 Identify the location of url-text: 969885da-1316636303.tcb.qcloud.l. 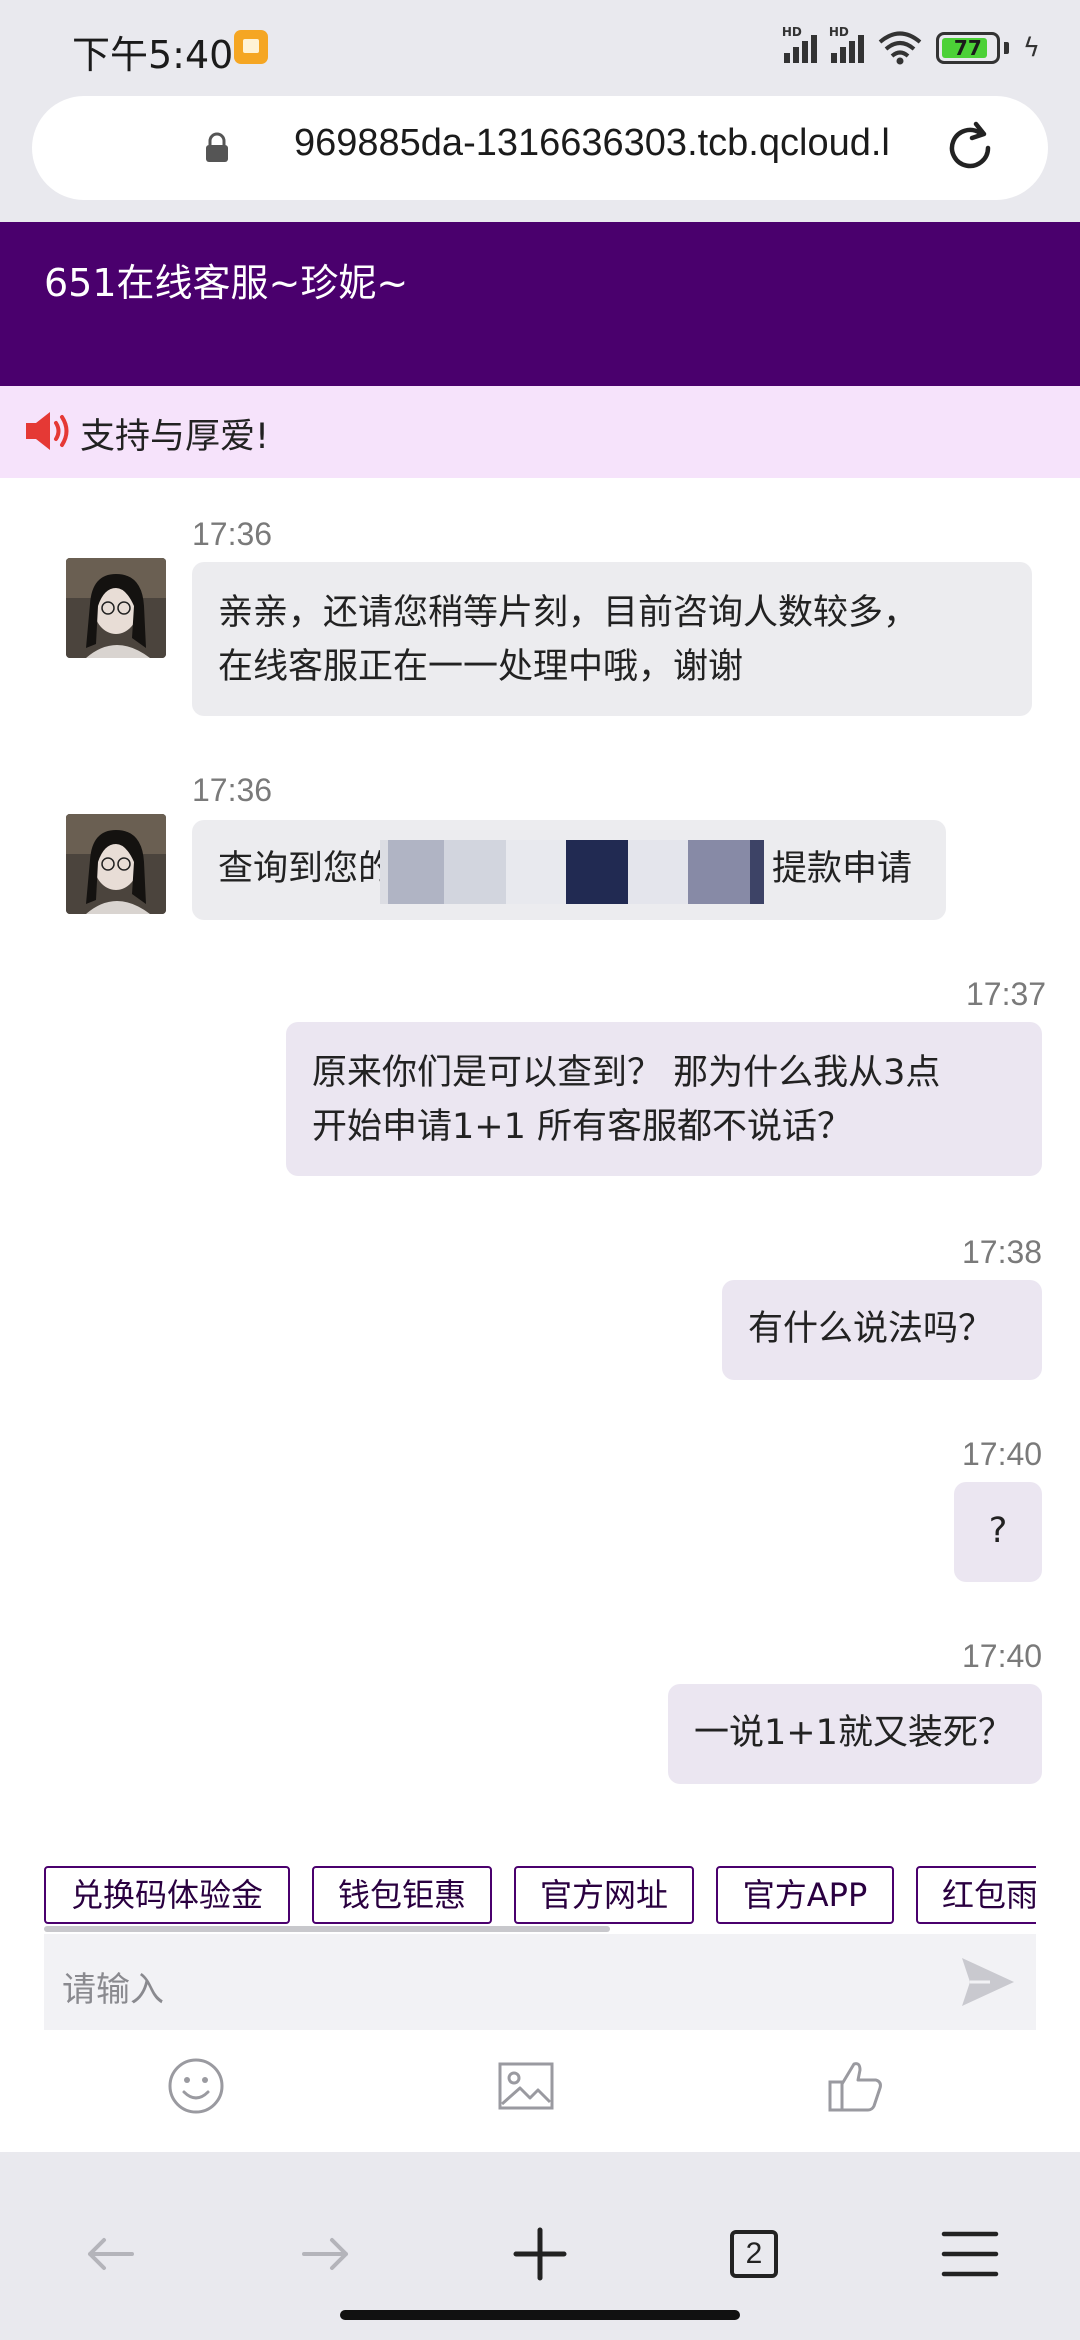
(619, 143).